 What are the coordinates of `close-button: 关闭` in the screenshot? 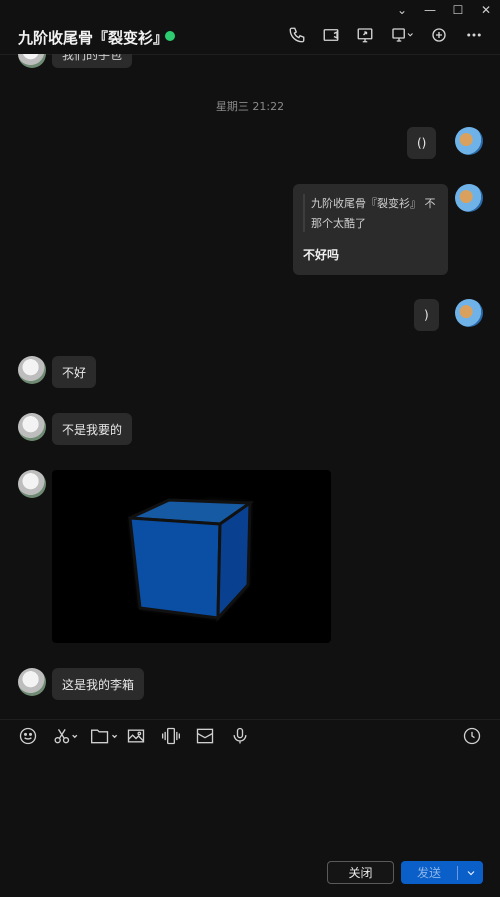 It's located at (360, 872).